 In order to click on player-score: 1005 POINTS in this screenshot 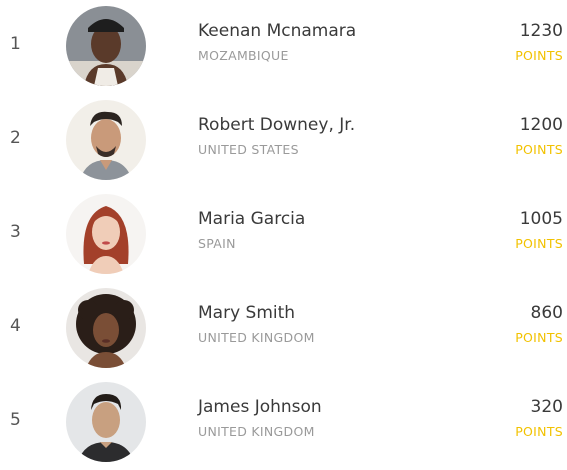, I will do `click(539, 230)`.